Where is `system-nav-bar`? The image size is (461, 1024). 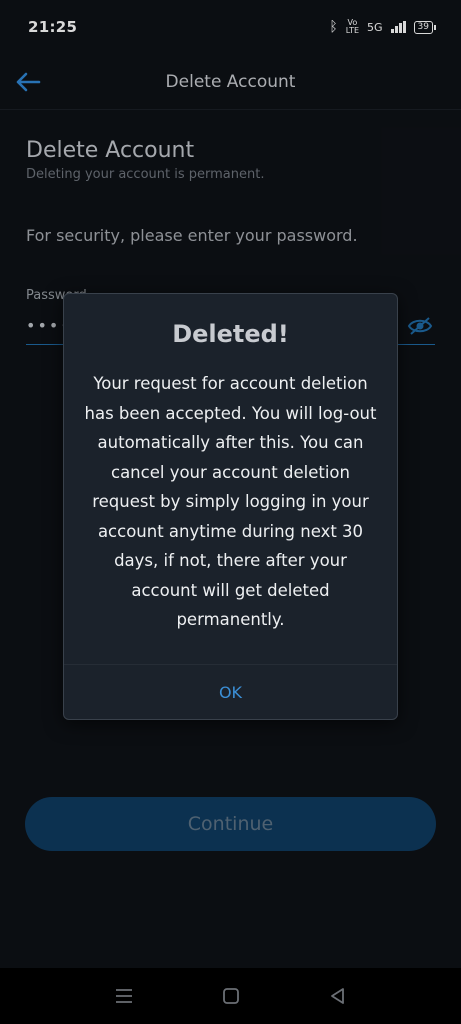
system-nav-bar is located at coordinates (230, 996).